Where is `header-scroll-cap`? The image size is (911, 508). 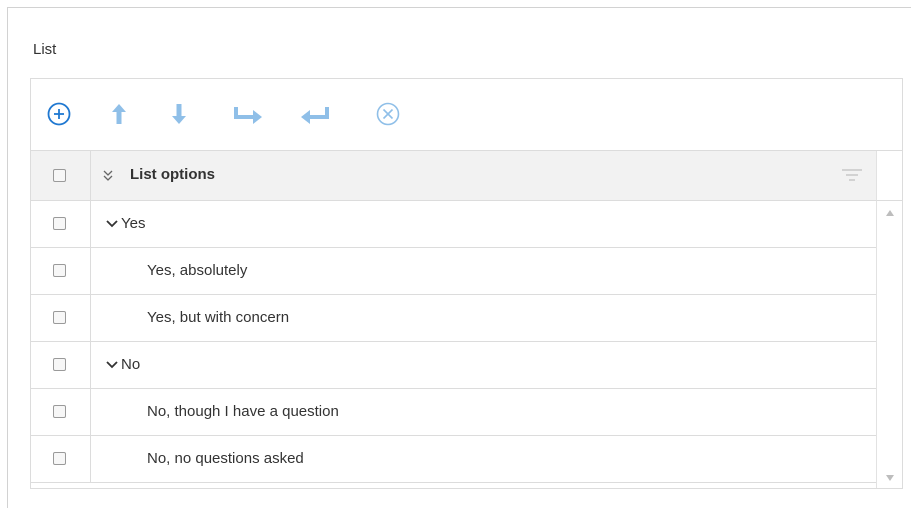
header-scroll-cap is located at coordinates (889, 176).